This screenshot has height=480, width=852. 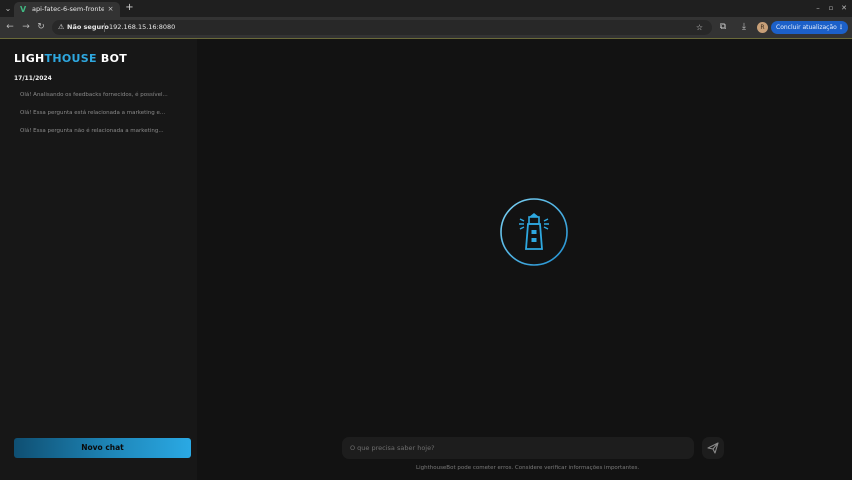 I want to click on minimize-icon: –, so click(x=818, y=8).